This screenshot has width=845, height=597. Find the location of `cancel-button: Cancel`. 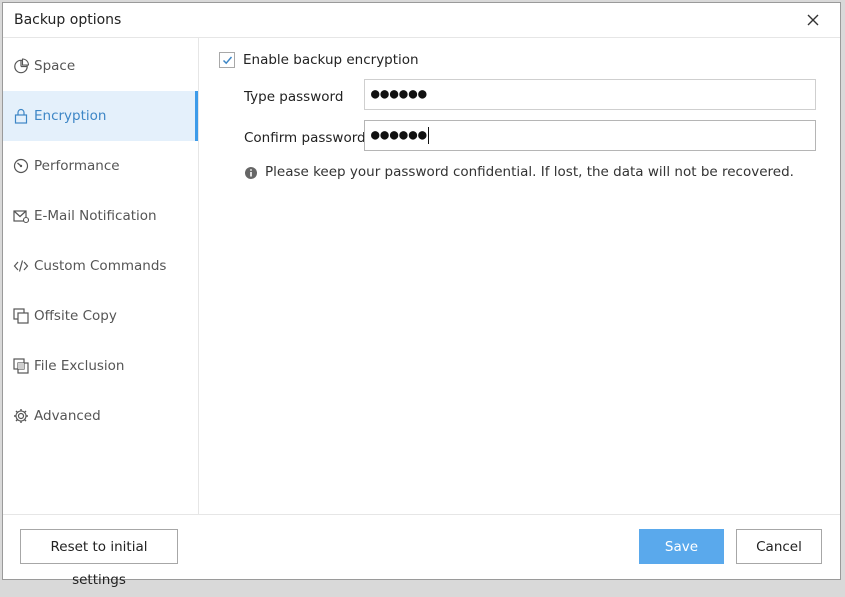

cancel-button: Cancel is located at coordinates (779, 546).